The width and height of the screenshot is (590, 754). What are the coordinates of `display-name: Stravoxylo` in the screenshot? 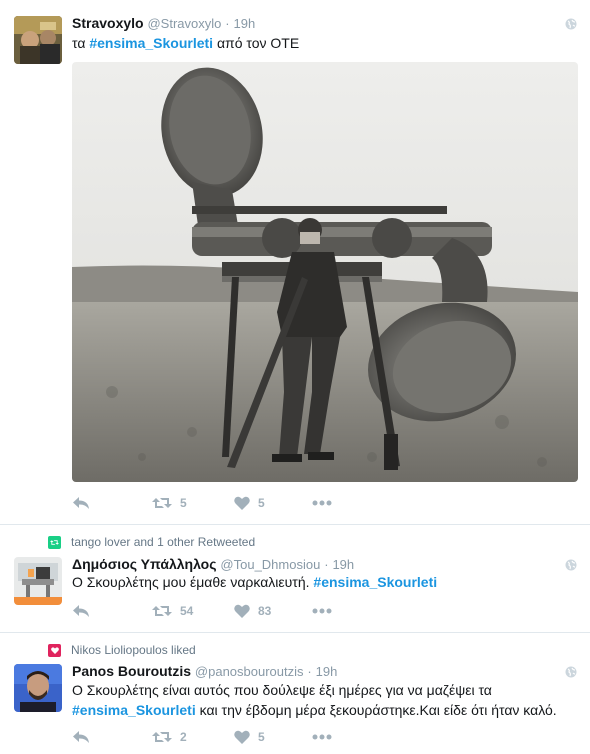 It's located at (108, 23).